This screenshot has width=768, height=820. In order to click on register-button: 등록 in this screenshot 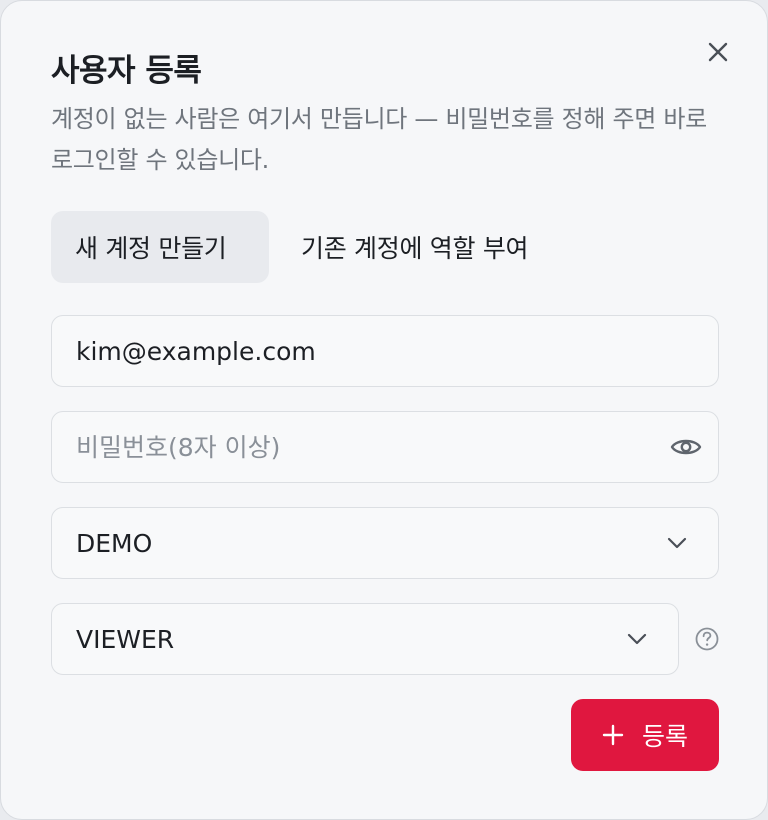, I will do `click(645, 735)`.